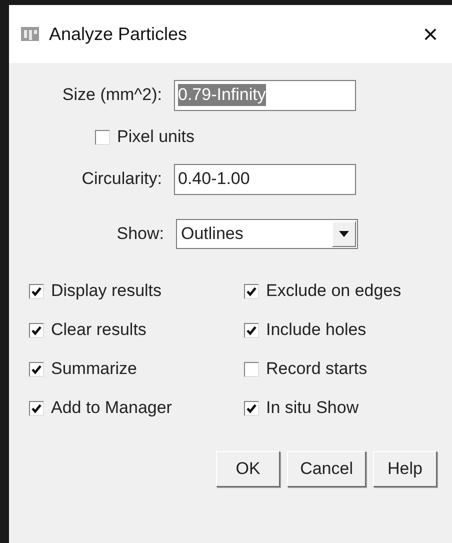 The image size is (452, 543). Describe the element at coordinates (344, 234) in the screenshot. I see `caret-icon` at that location.